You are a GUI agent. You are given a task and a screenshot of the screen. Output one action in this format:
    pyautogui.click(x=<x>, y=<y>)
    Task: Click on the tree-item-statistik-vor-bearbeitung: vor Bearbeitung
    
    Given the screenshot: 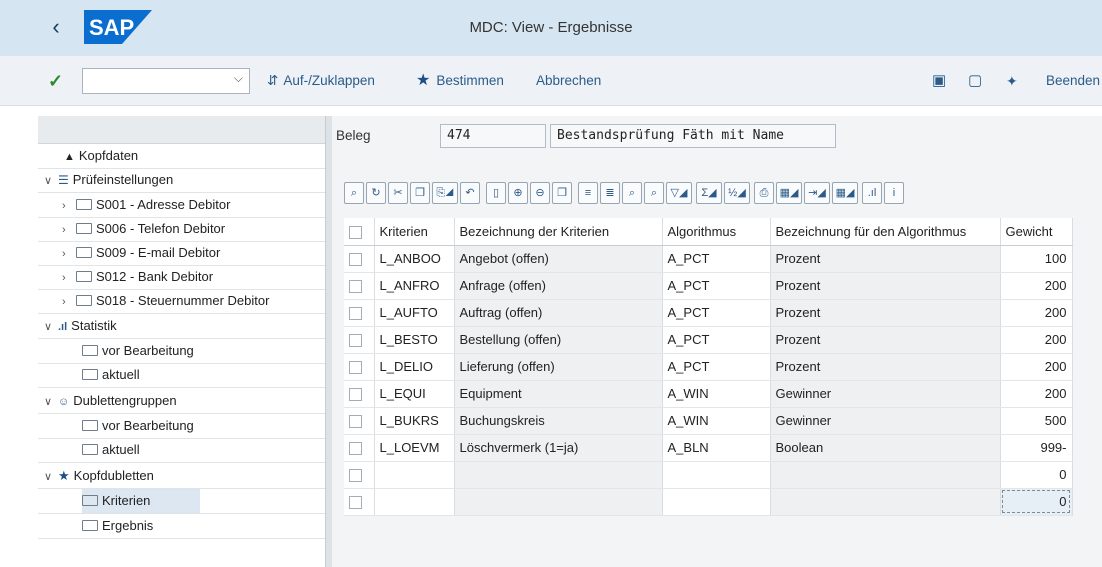 What is the action you would take?
    pyautogui.click(x=138, y=351)
    